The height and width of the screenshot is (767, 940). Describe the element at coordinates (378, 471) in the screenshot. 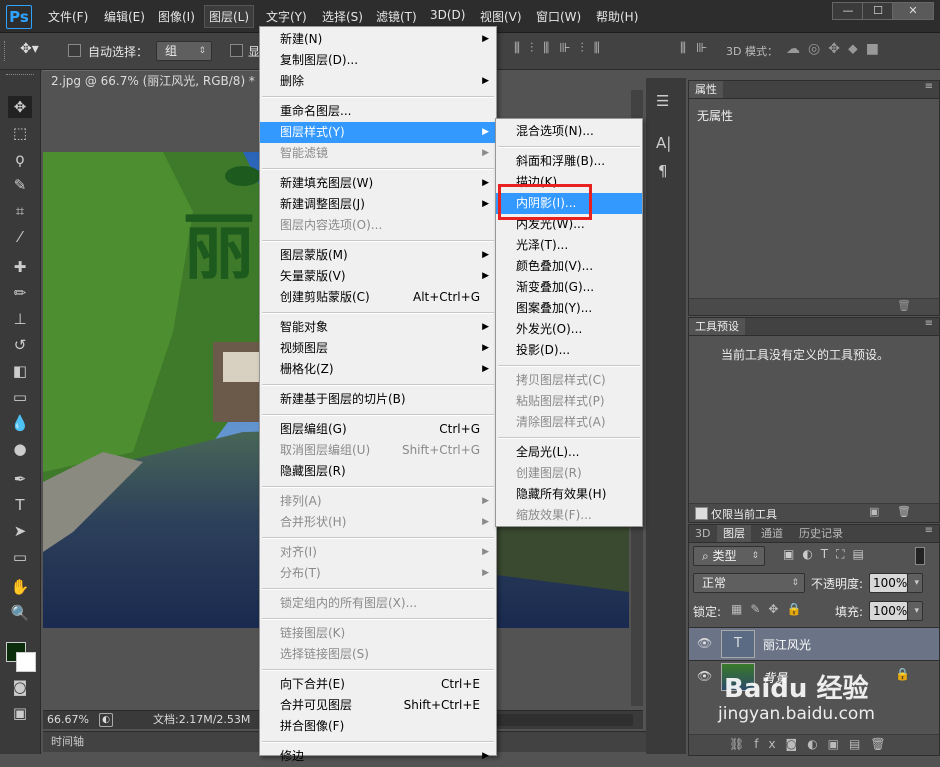

I see `layer-menu-item: 隐藏图层(R)` at that location.